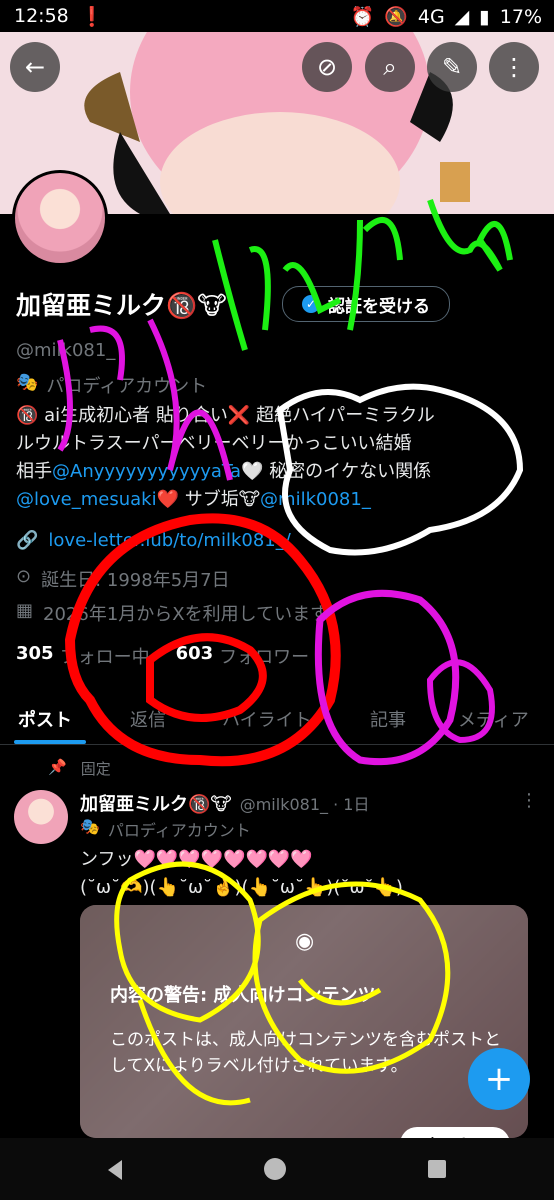 Image resolution: width=554 pixels, height=1200 pixels. I want to click on android-nav-bar, so click(277, 1169).